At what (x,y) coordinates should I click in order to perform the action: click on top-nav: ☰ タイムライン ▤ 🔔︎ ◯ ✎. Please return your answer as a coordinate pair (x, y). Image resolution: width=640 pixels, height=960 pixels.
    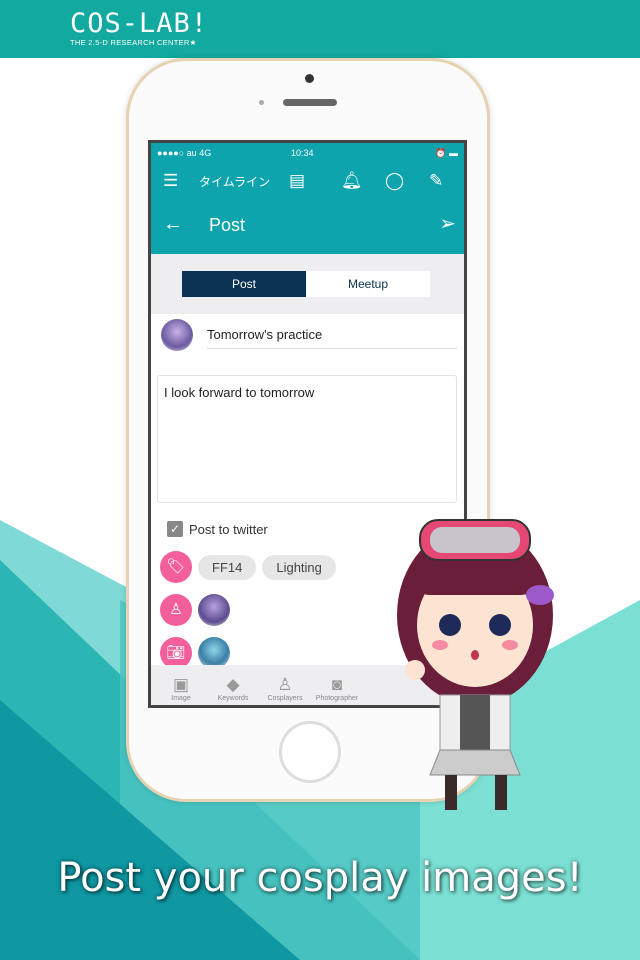
    Looking at the image, I should click on (307, 181).